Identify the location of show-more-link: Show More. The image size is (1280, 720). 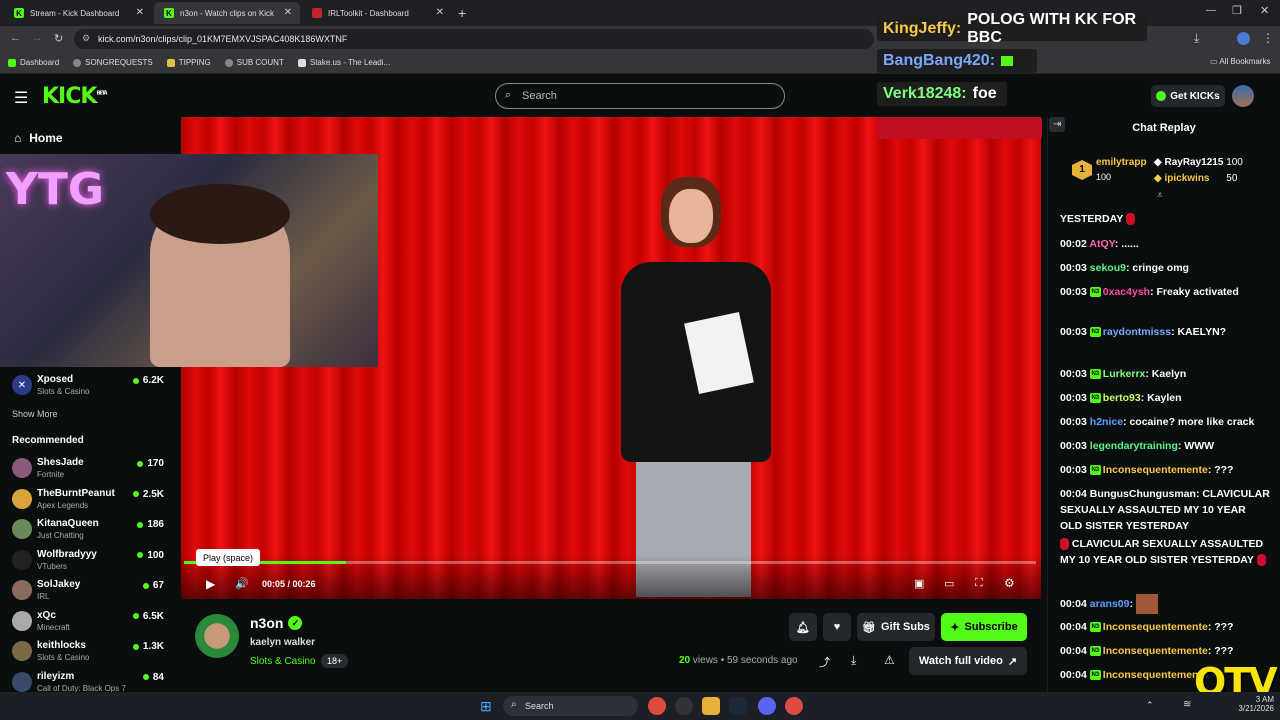
(35, 414).